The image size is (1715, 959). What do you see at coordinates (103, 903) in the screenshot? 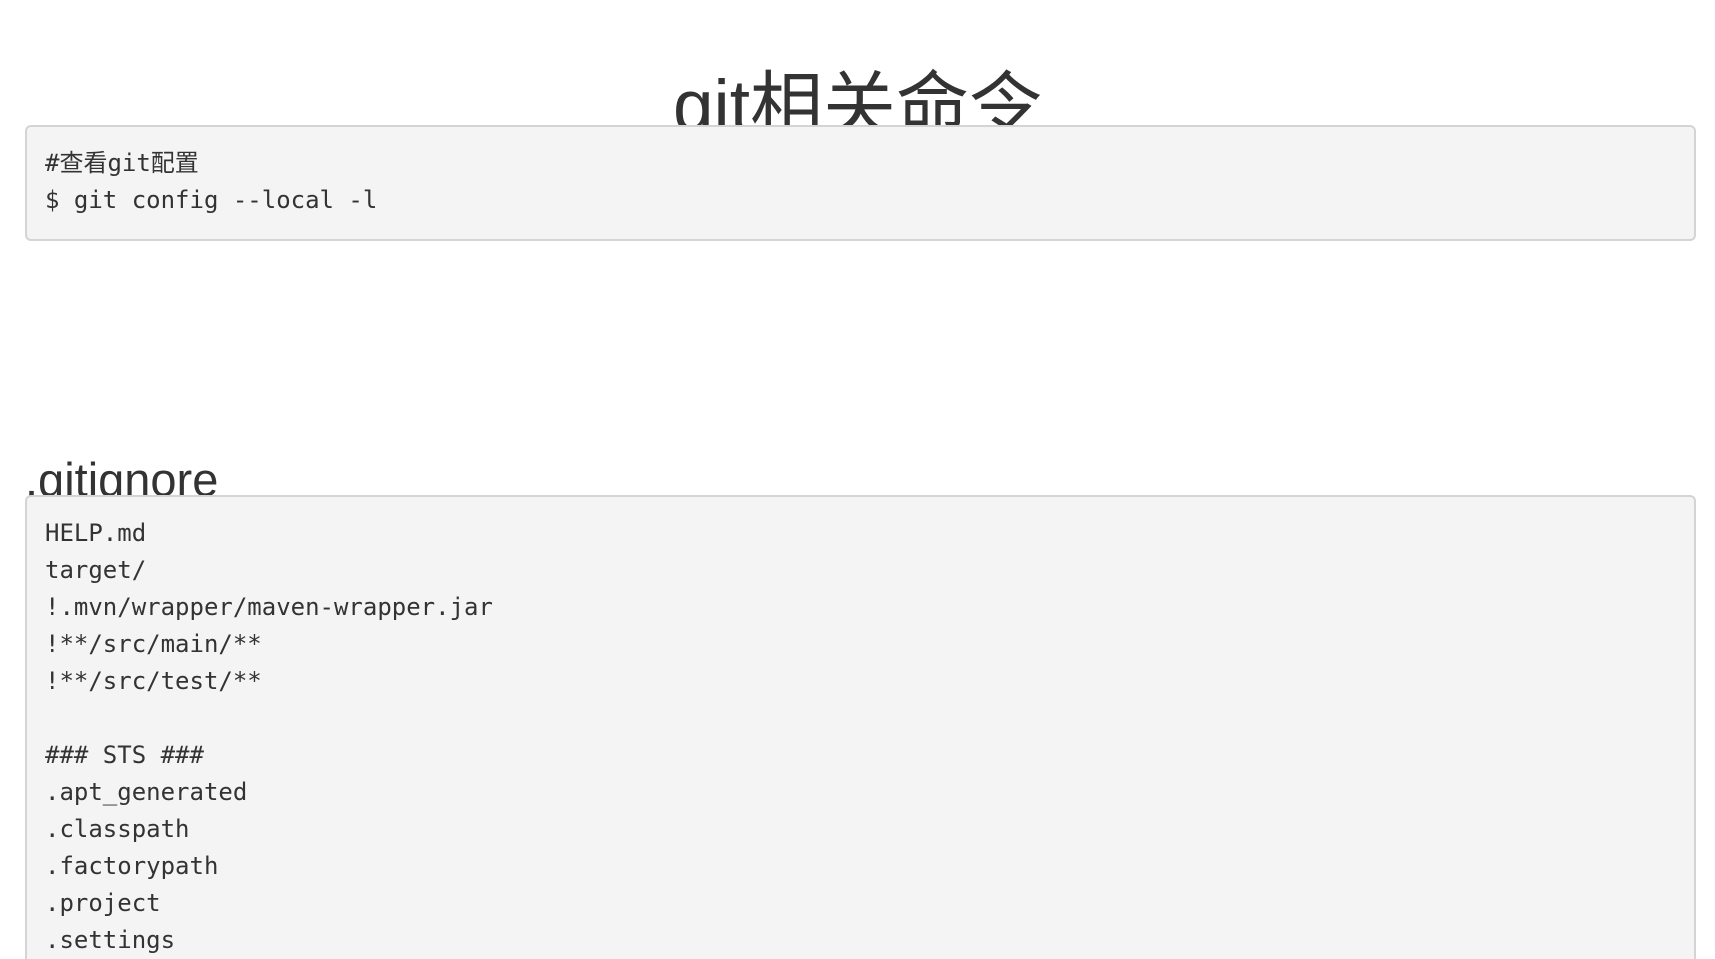
I see `code-line: .project` at bounding box center [103, 903].